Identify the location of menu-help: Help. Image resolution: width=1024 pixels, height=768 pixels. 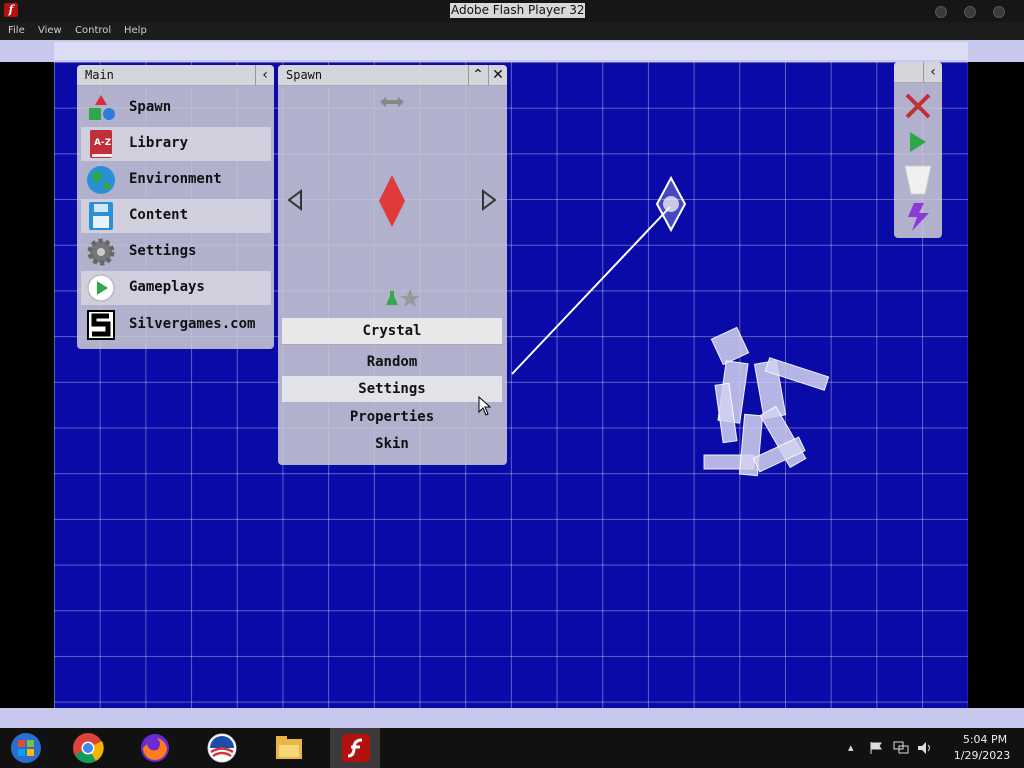
(135, 30).